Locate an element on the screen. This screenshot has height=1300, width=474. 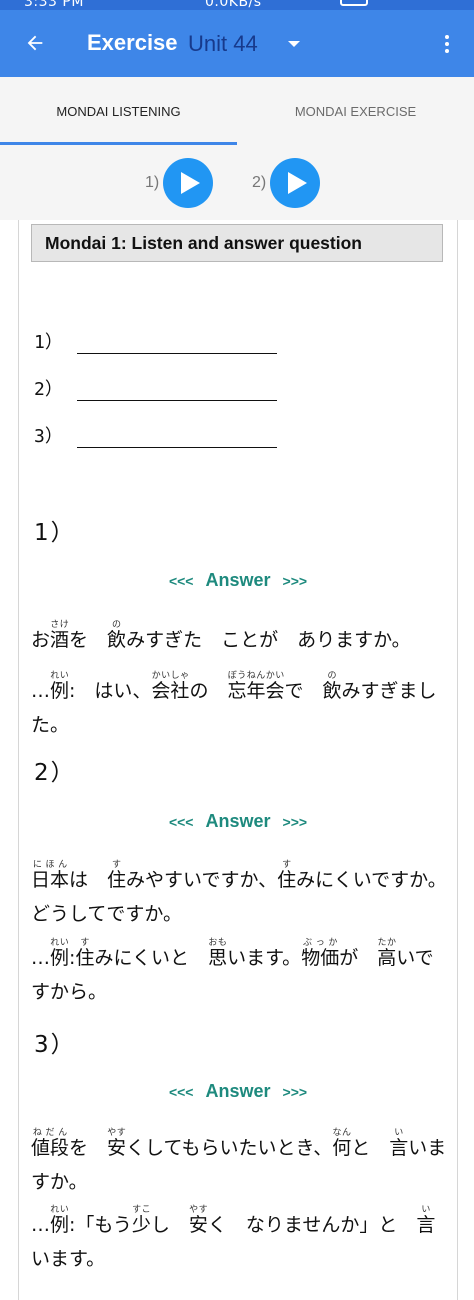
question-text-2: 日本にほんは 住すみやすいですか、住すみにくいですか。どうしてですか。 is located at coordinates (239, 892).